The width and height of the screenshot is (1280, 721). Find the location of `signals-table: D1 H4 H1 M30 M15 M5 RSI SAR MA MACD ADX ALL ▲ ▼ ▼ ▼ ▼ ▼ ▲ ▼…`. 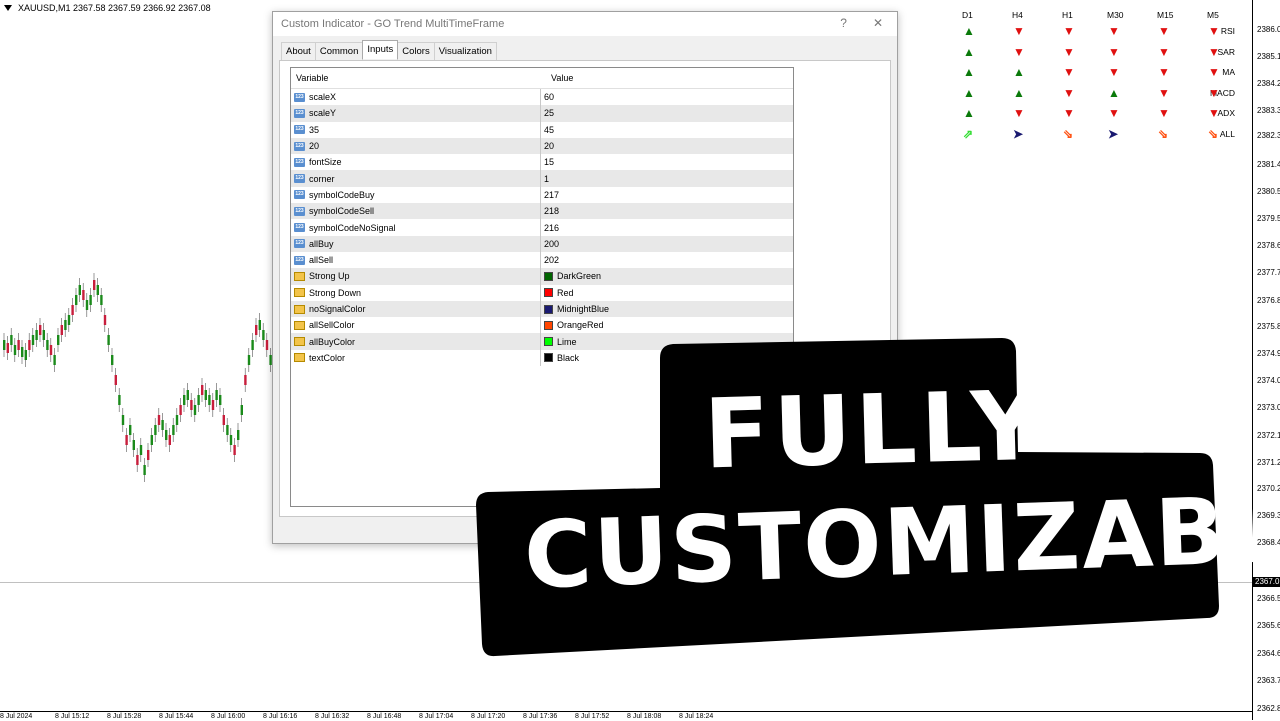

signals-table: D1 H4 H1 M30 M15 M5 RSI SAR MA MACD ADX ALL ▲ ▼ ▼ ▼ ▼ ▼ ▲ ▼… is located at coordinates (1095, 80).